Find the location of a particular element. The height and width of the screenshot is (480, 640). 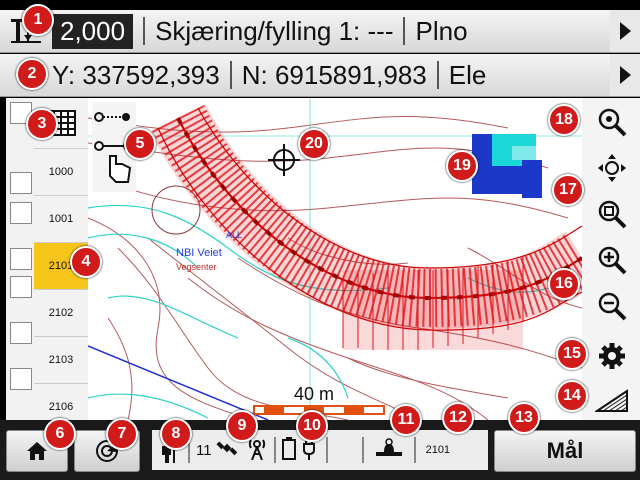

callout-badge: 20 is located at coordinates (314, 144).